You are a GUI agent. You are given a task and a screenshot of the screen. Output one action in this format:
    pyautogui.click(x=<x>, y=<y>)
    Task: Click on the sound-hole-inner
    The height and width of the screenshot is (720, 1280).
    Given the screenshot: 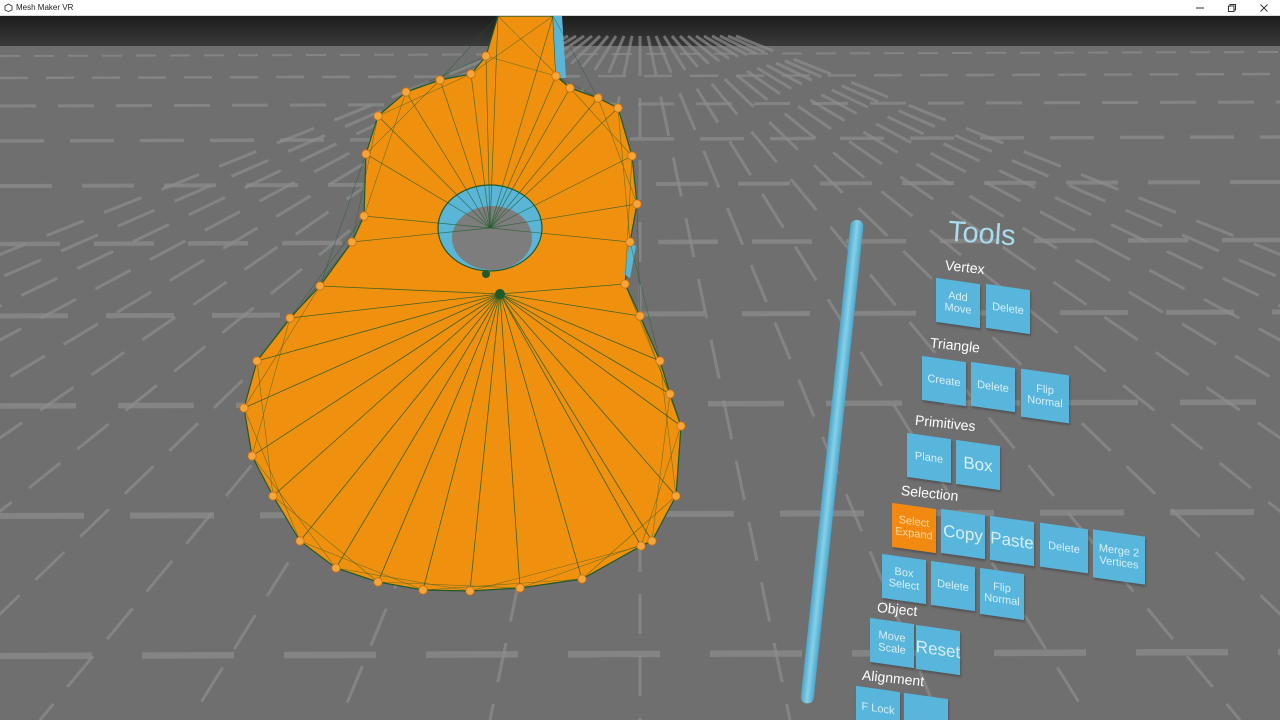 What is the action you would take?
    pyautogui.click(x=492, y=238)
    